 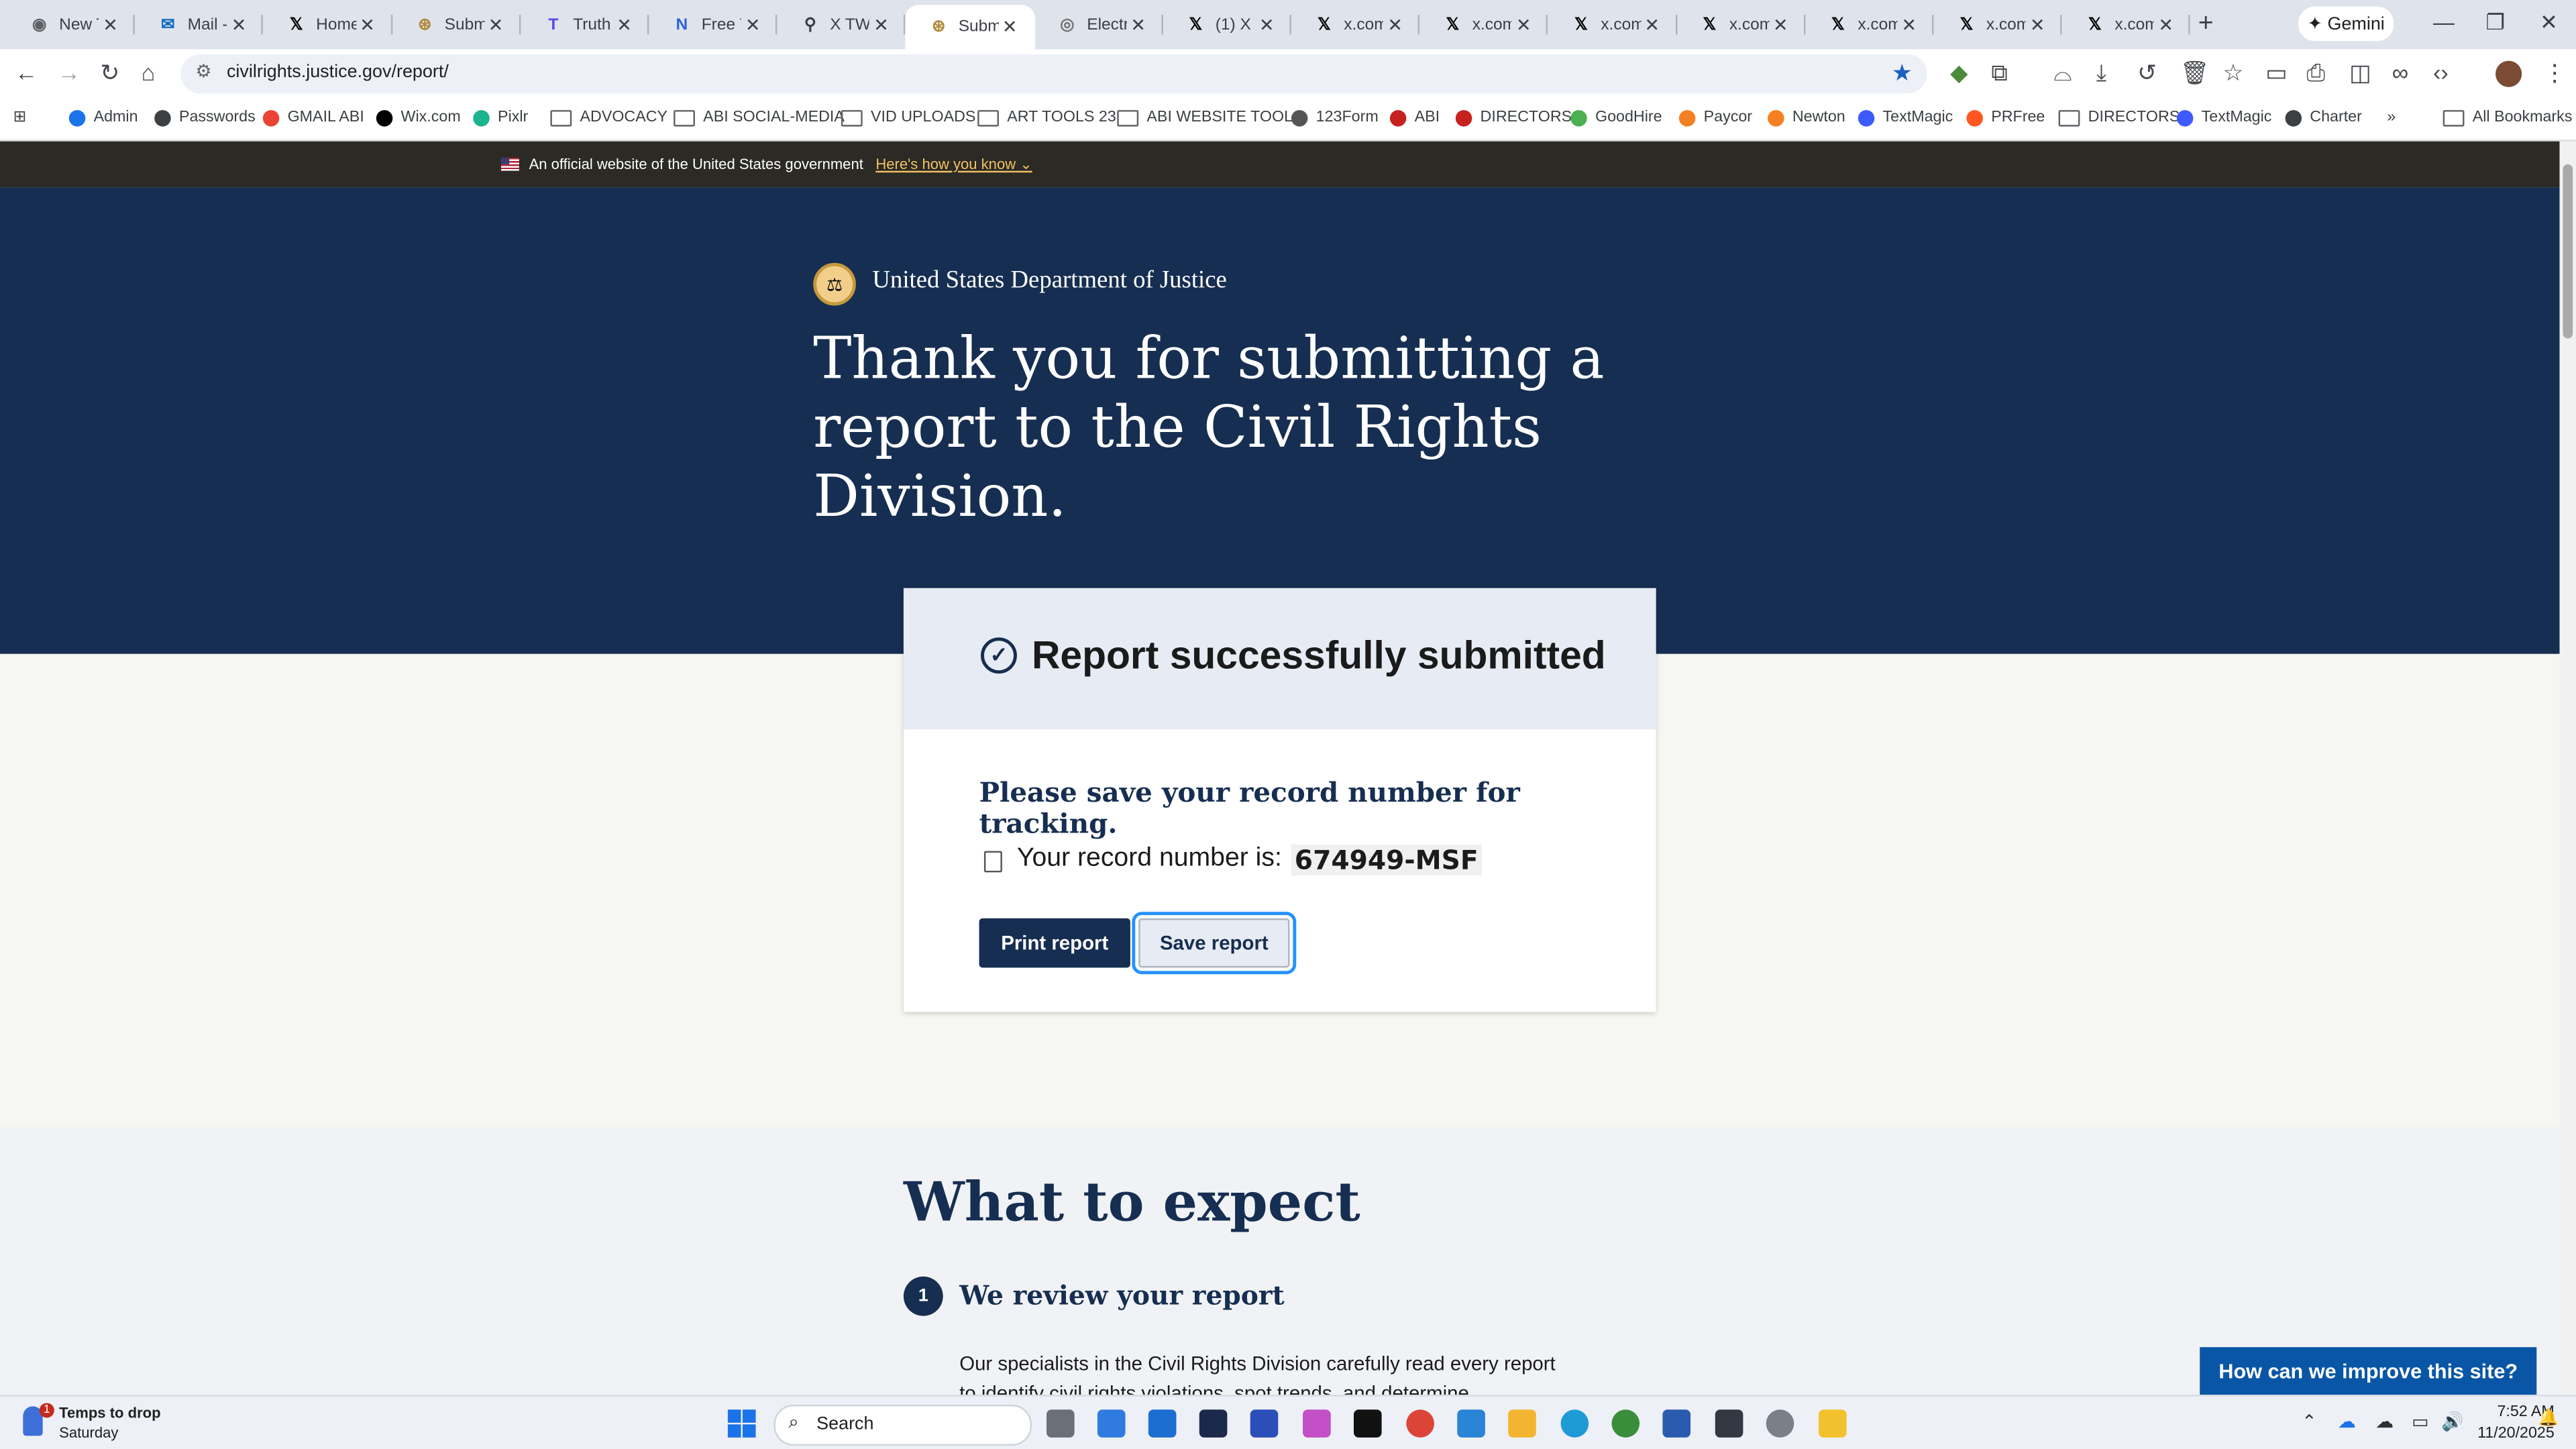 What do you see at coordinates (2347, 1421) in the screenshot?
I see `onedrive-icon: ☁` at bounding box center [2347, 1421].